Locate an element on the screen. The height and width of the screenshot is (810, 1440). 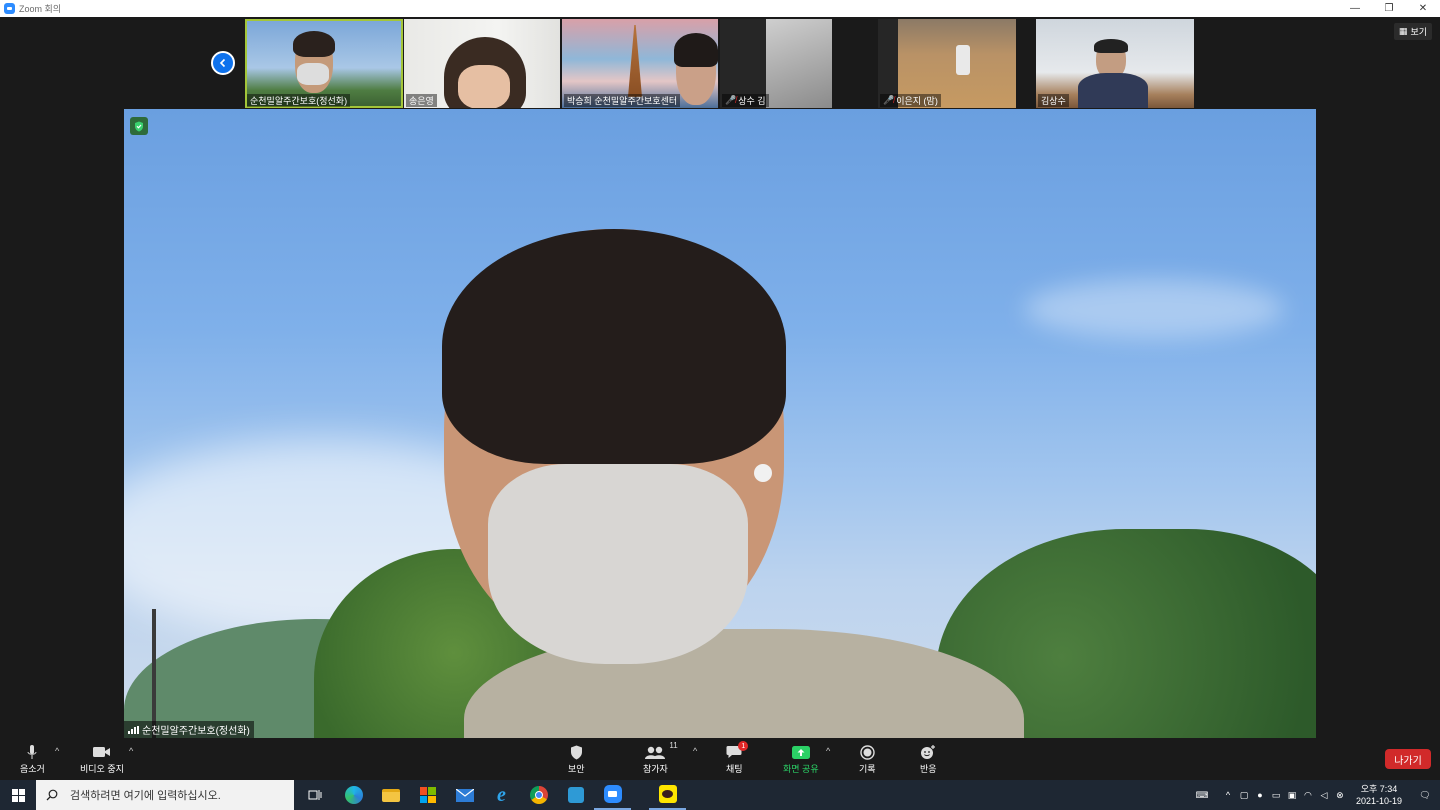
taskbar-app-internet-explorer: e is located at coordinates (501, 795).